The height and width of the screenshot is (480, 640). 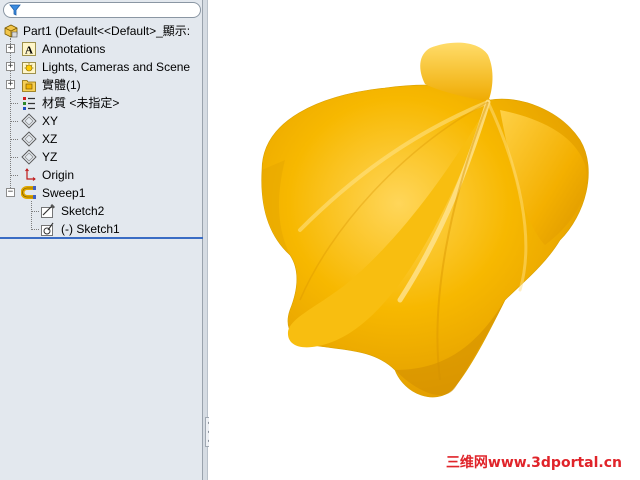 I want to click on collapse-toggle: −, so click(x=10, y=192).